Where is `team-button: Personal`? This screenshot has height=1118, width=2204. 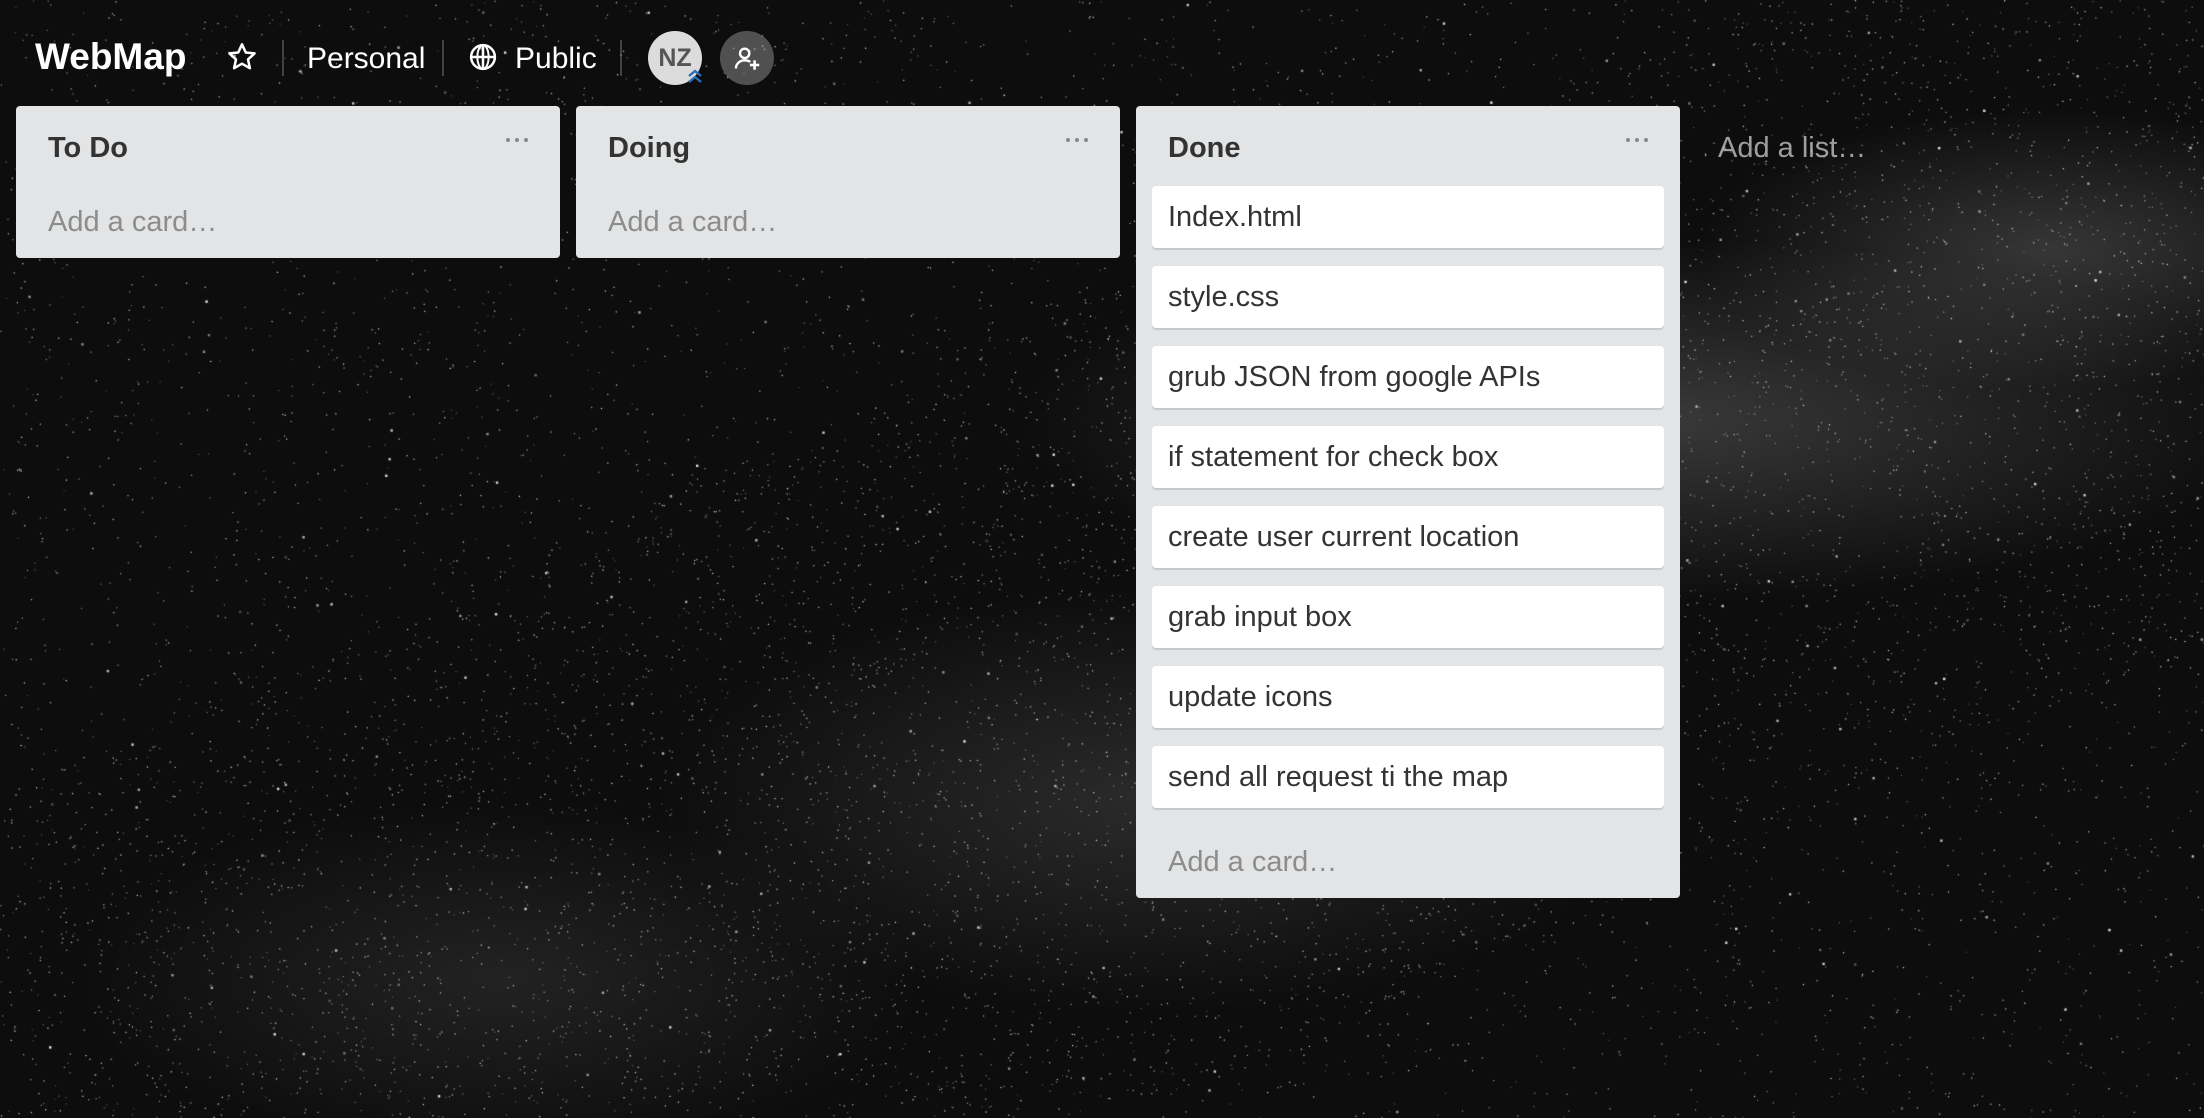
team-button: Personal is located at coordinates (366, 59).